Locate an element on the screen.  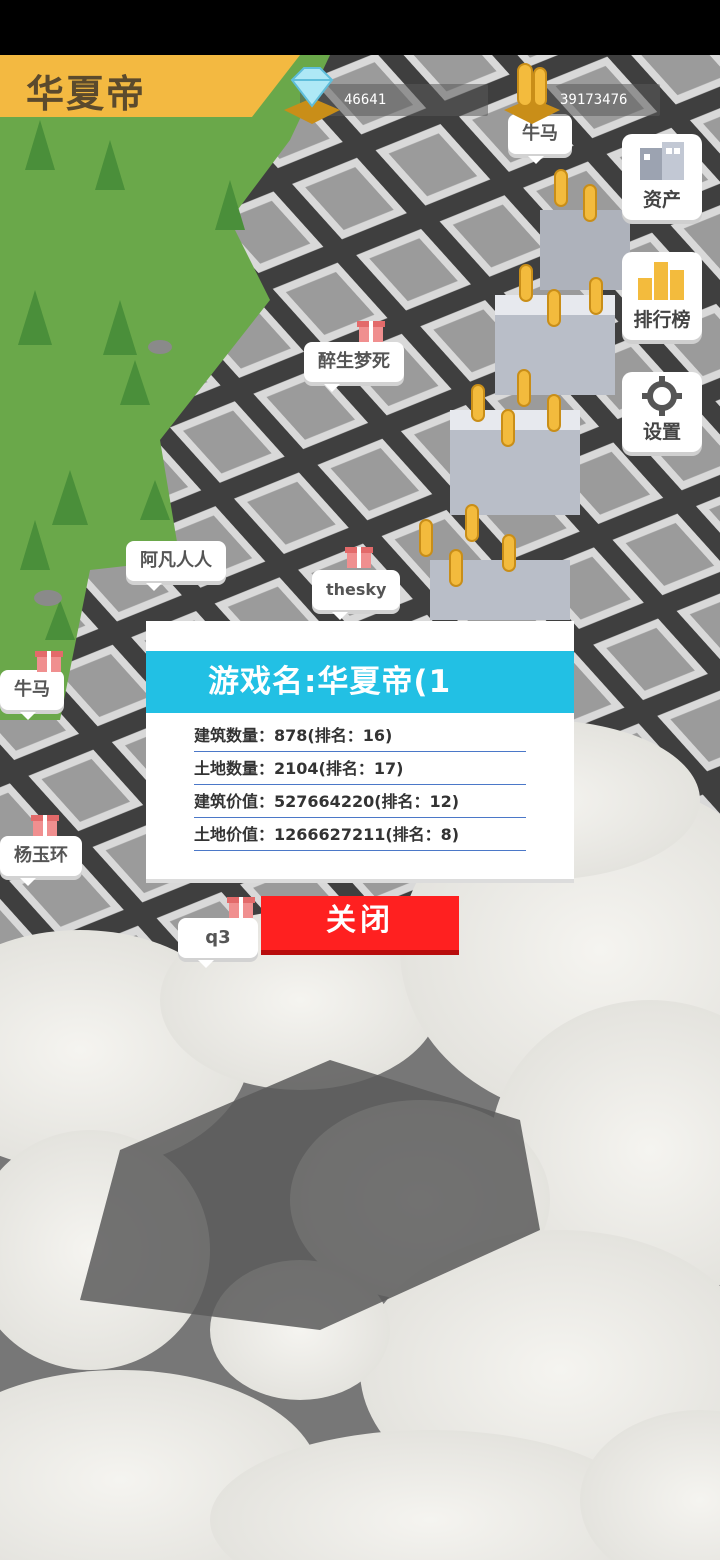
gear-icon is located at coordinates (662, 396).